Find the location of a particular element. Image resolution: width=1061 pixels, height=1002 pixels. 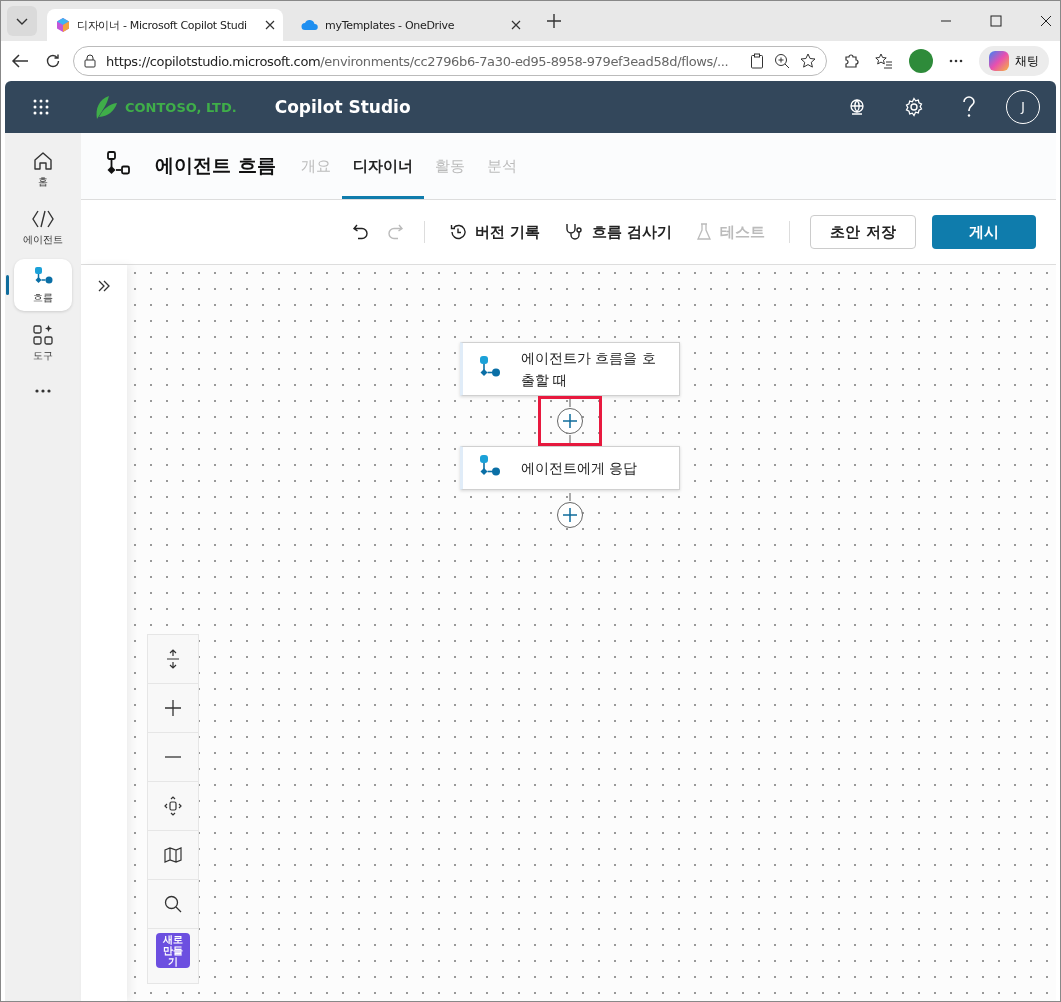

nav-label: 에이전트 is located at coordinates (43, 239).